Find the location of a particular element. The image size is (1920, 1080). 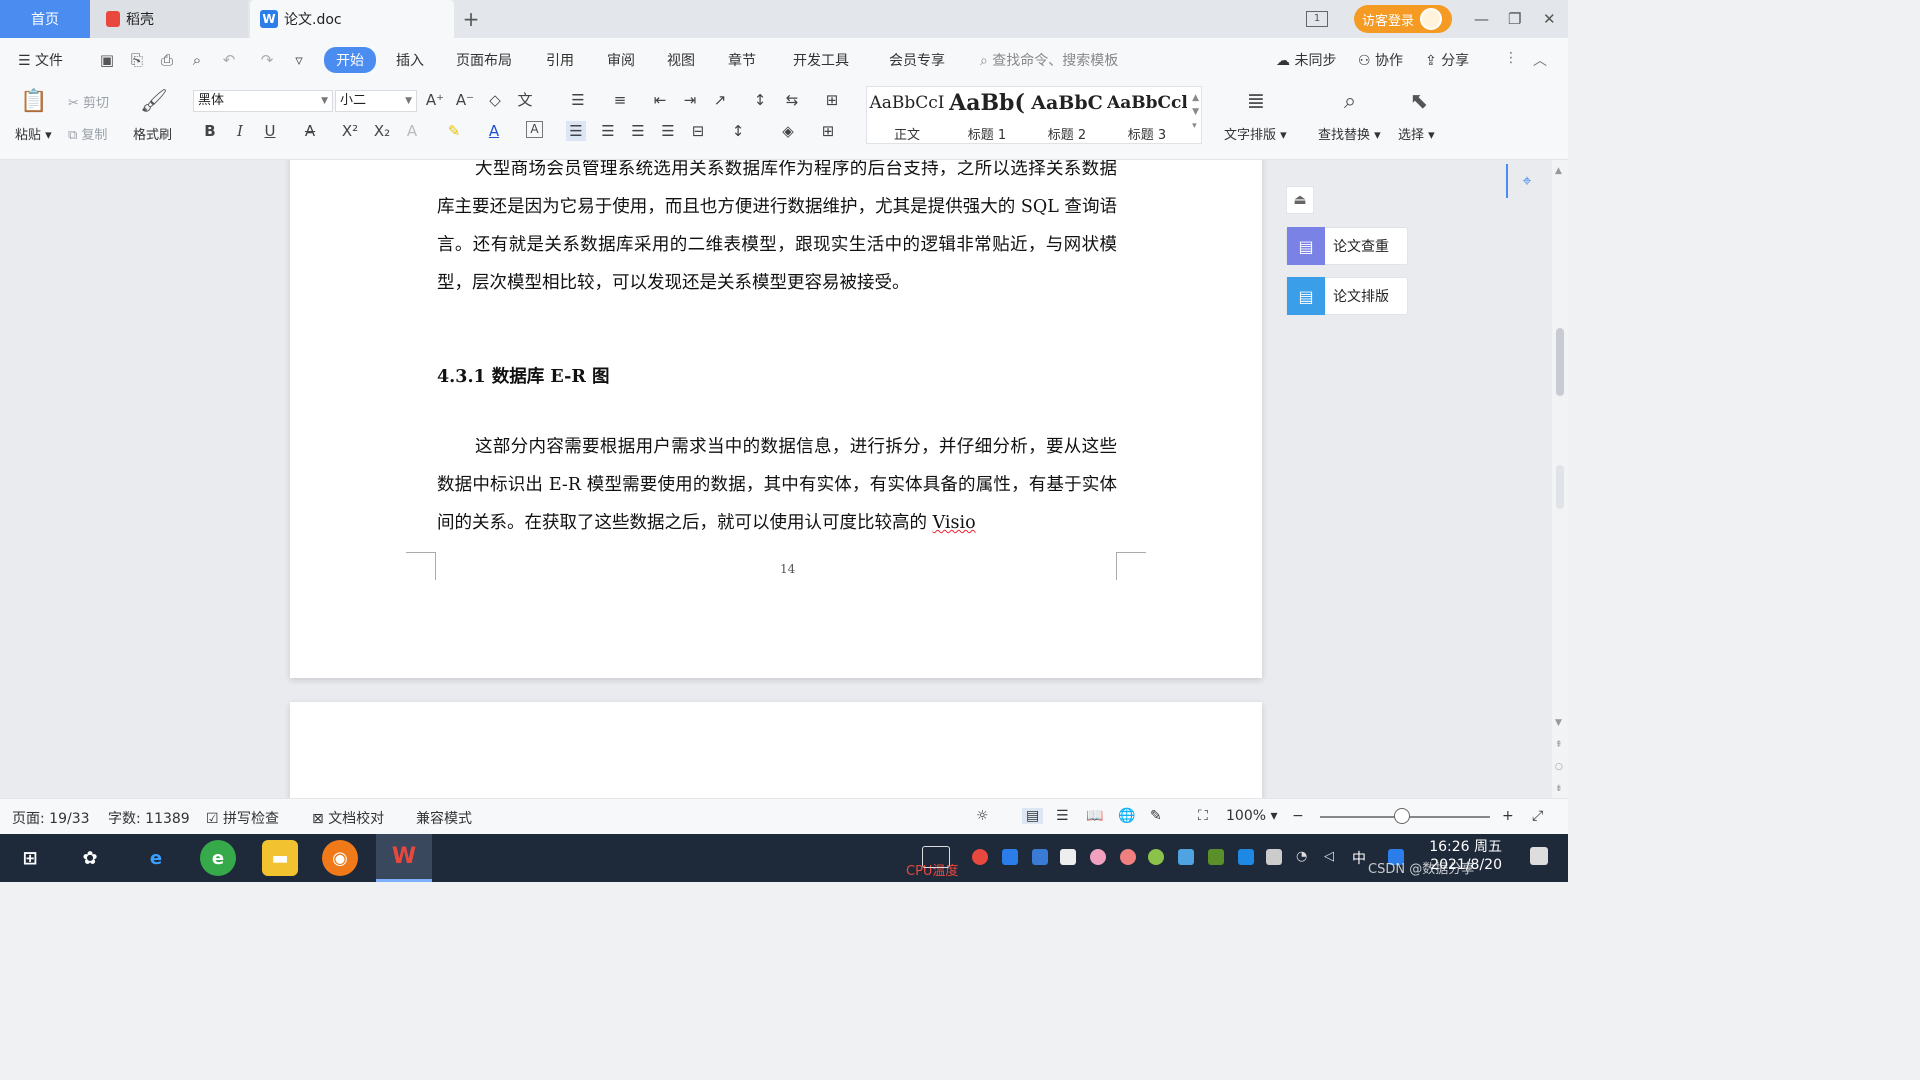

fit-page-icon: ⛶ is located at coordinates (1203, 816).